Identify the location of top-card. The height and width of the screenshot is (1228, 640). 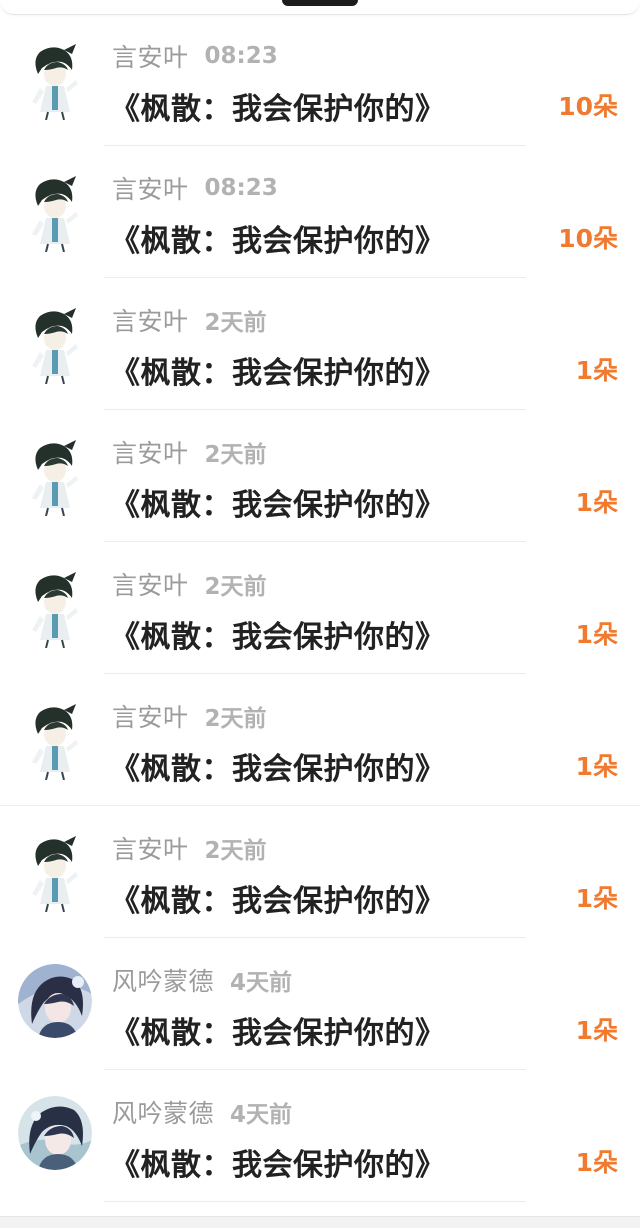
(320, 7).